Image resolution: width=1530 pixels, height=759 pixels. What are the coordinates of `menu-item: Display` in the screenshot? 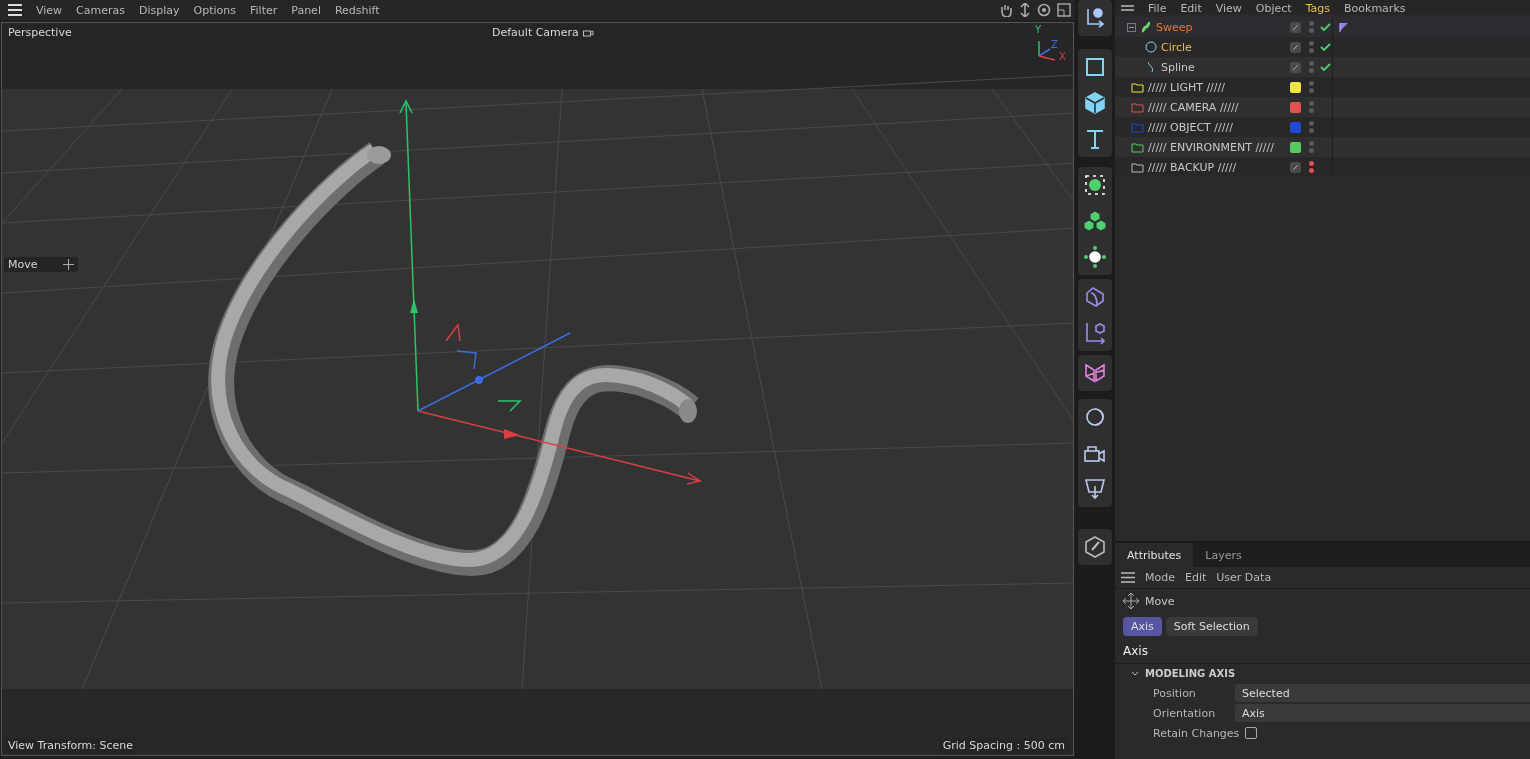 It's located at (159, 10).